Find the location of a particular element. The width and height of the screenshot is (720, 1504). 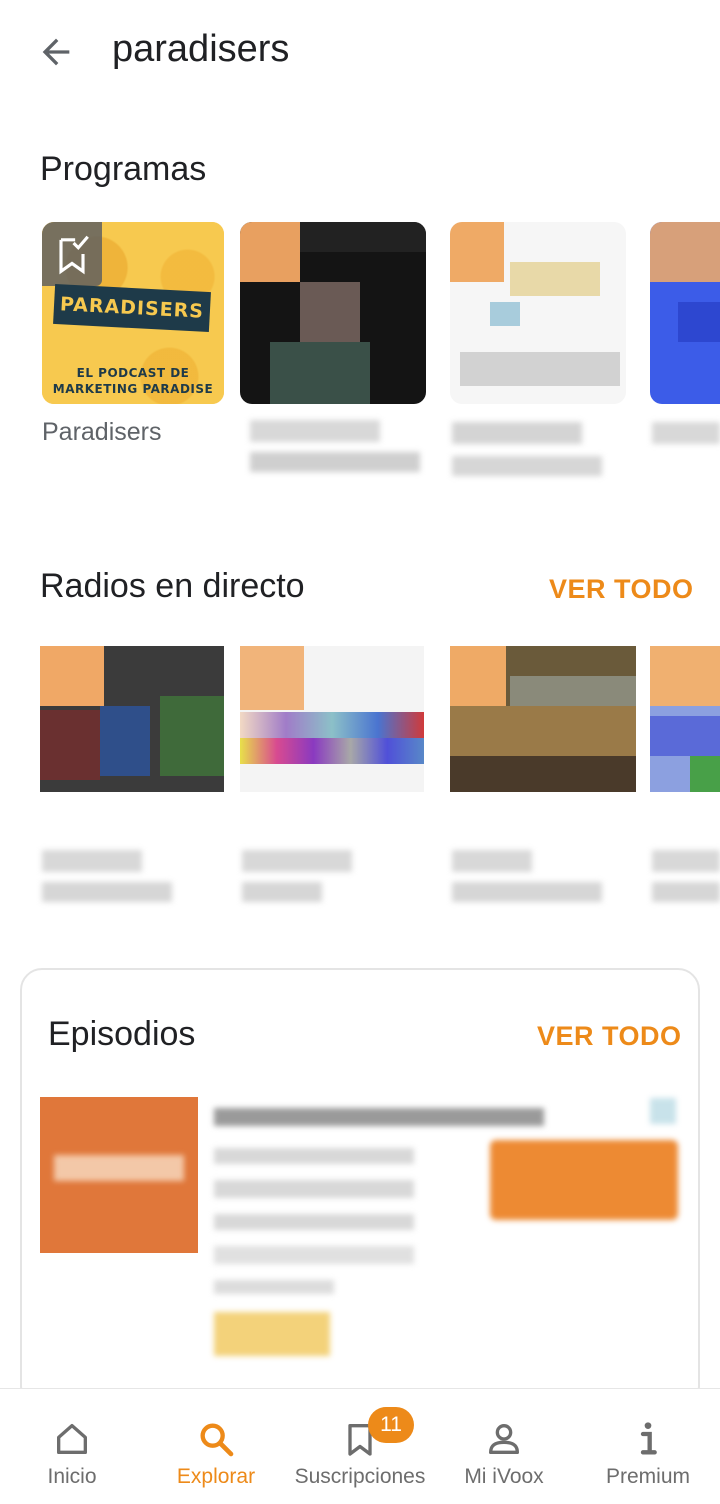

nav-inicio: Inicio is located at coordinates (72, 1446).